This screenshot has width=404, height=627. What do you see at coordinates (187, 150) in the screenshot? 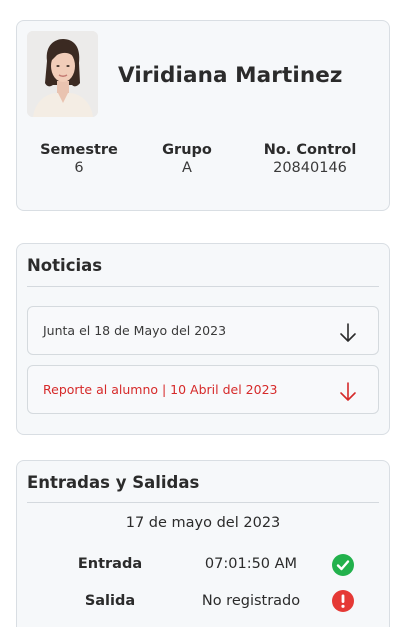
I see `stat-grupo-label: Grupo` at bounding box center [187, 150].